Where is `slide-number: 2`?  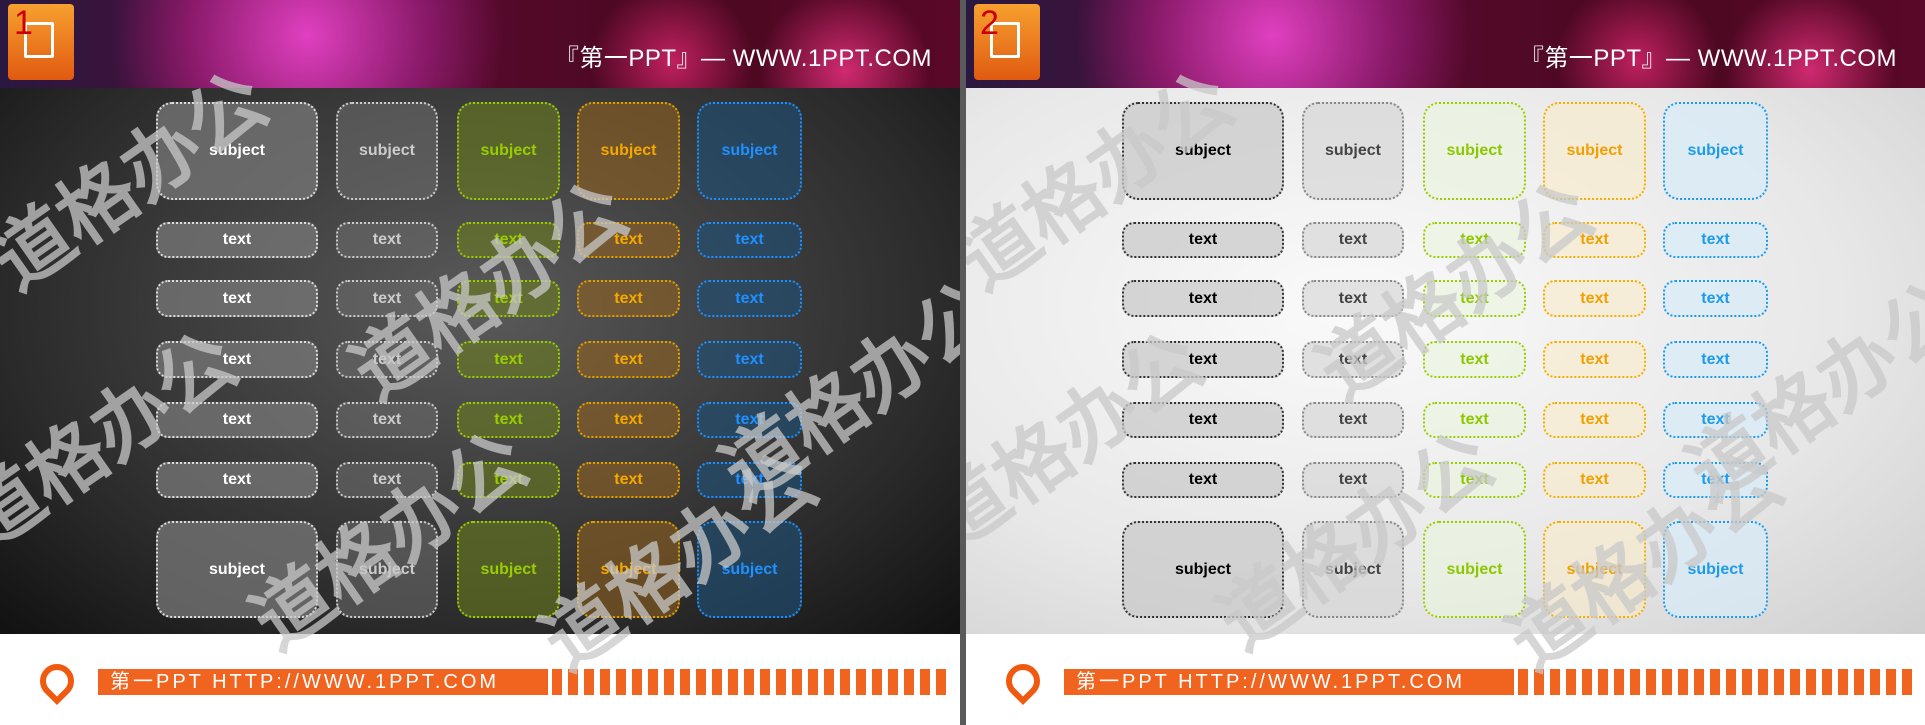 slide-number: 2 is located at coordinates (989, 23).